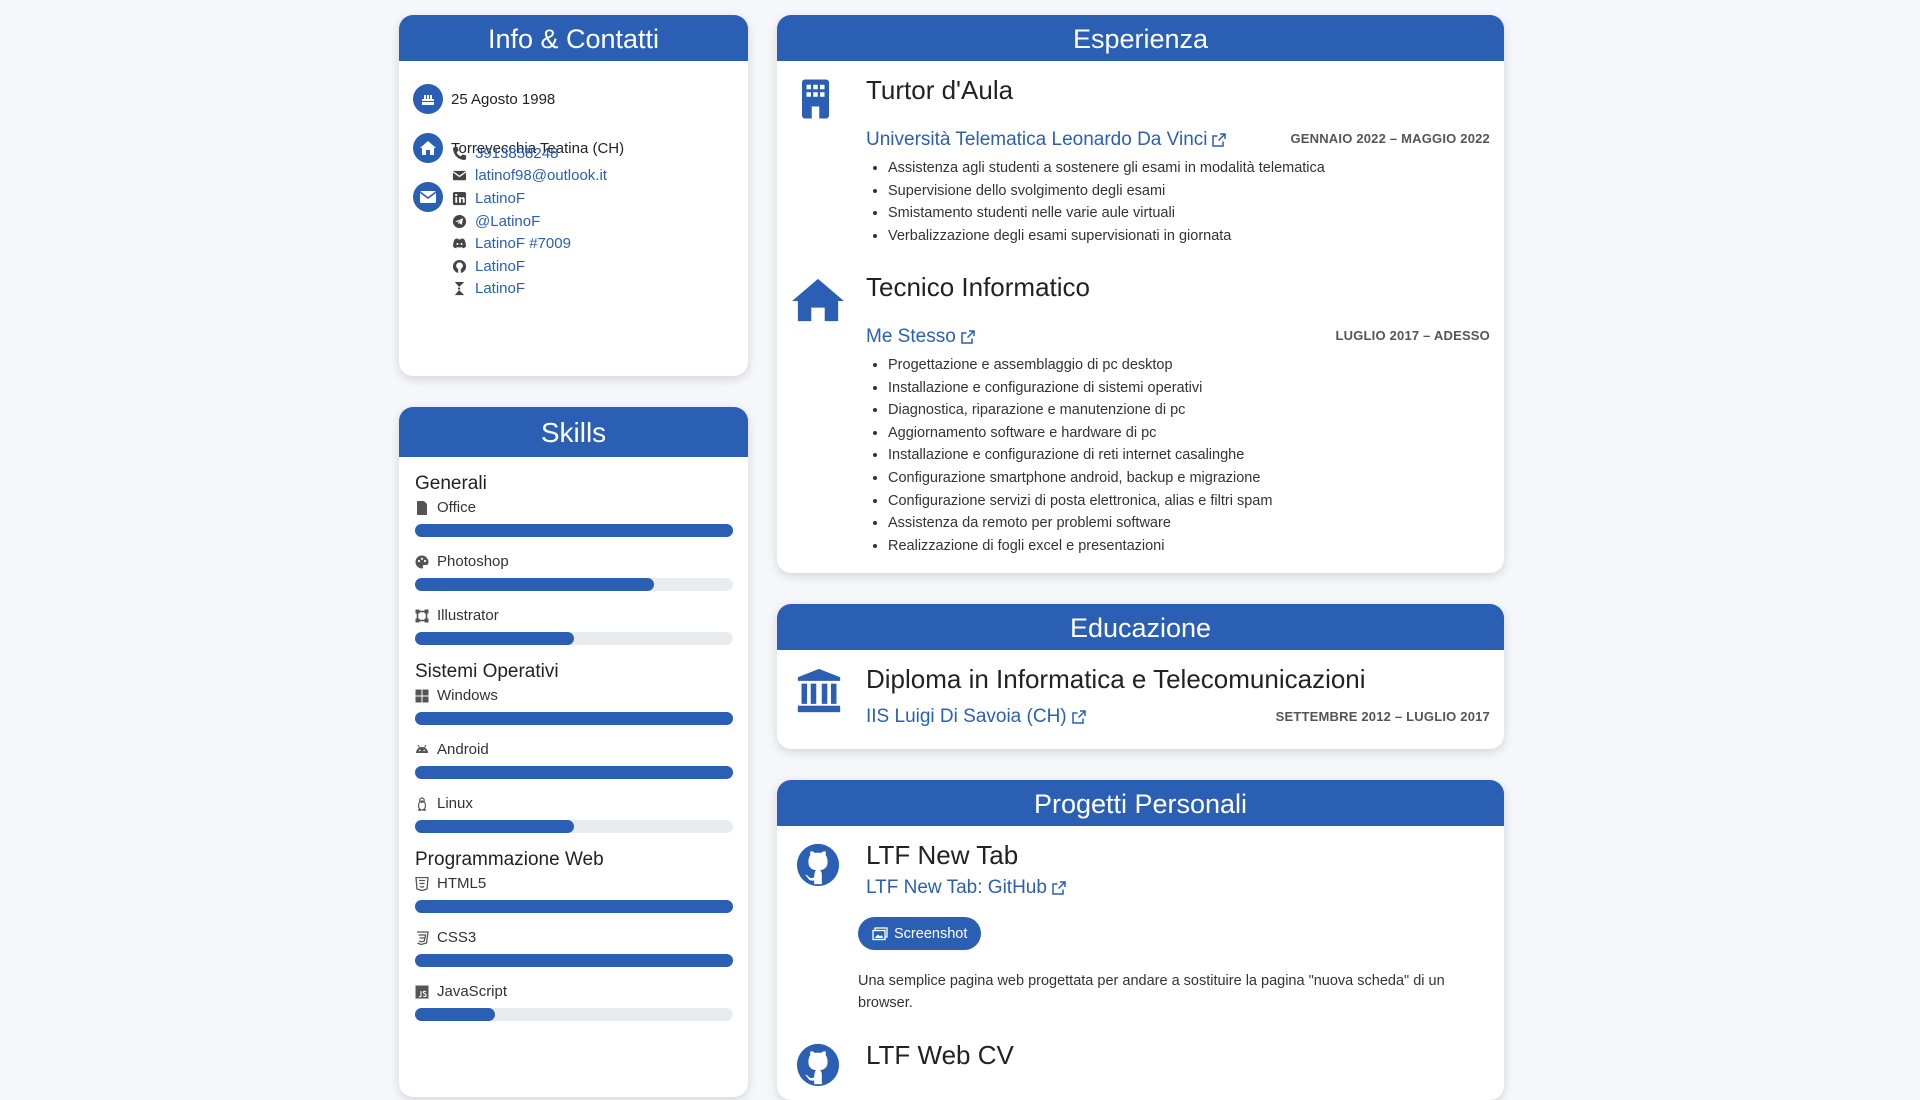 Image resolution: width=1920 pixels, height=1100 pixels. I want to click on html5-icon, so click(422, 883).